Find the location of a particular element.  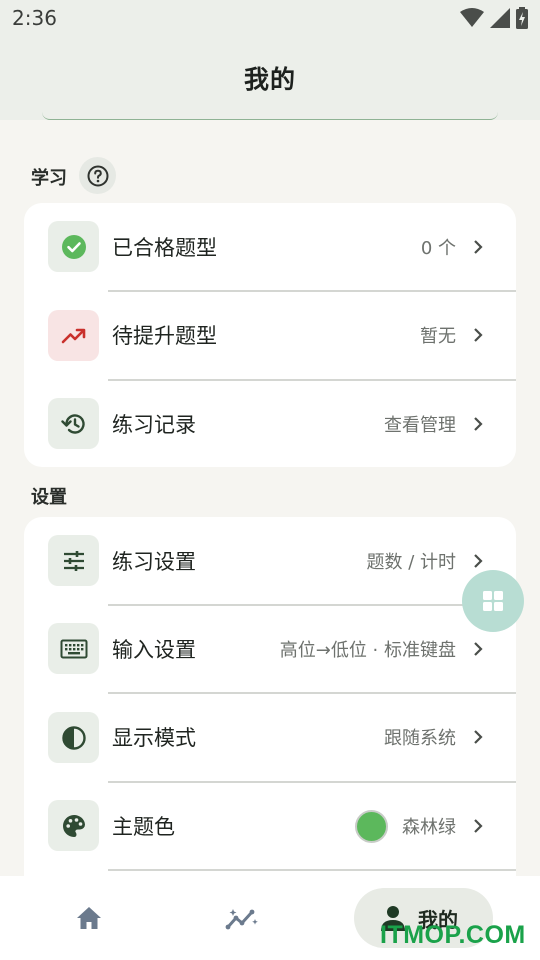

top-card-edge is located at coordinates (270, 116).